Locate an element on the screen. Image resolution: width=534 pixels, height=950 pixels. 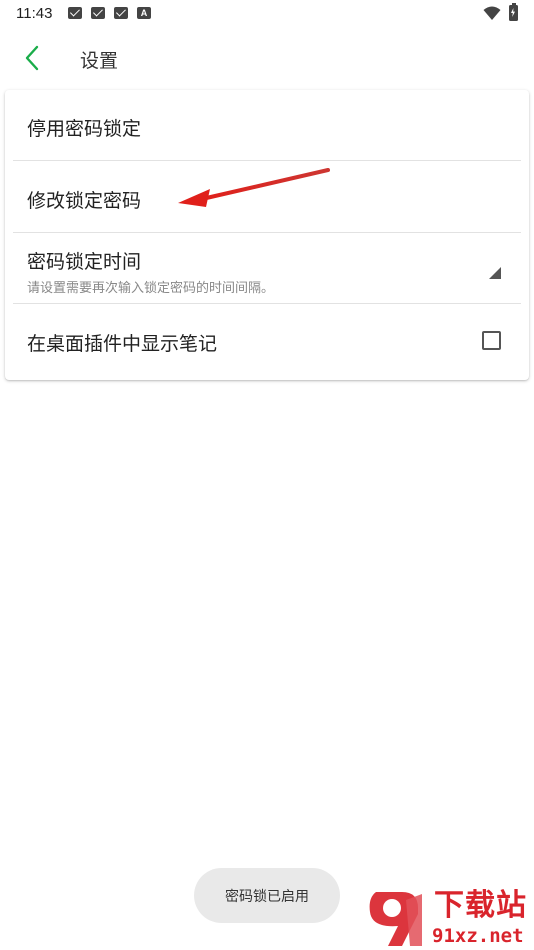
setting-summary: 请设置需要再次输入锁定密码的时间间隔。 is located at coordinates (151, 288).